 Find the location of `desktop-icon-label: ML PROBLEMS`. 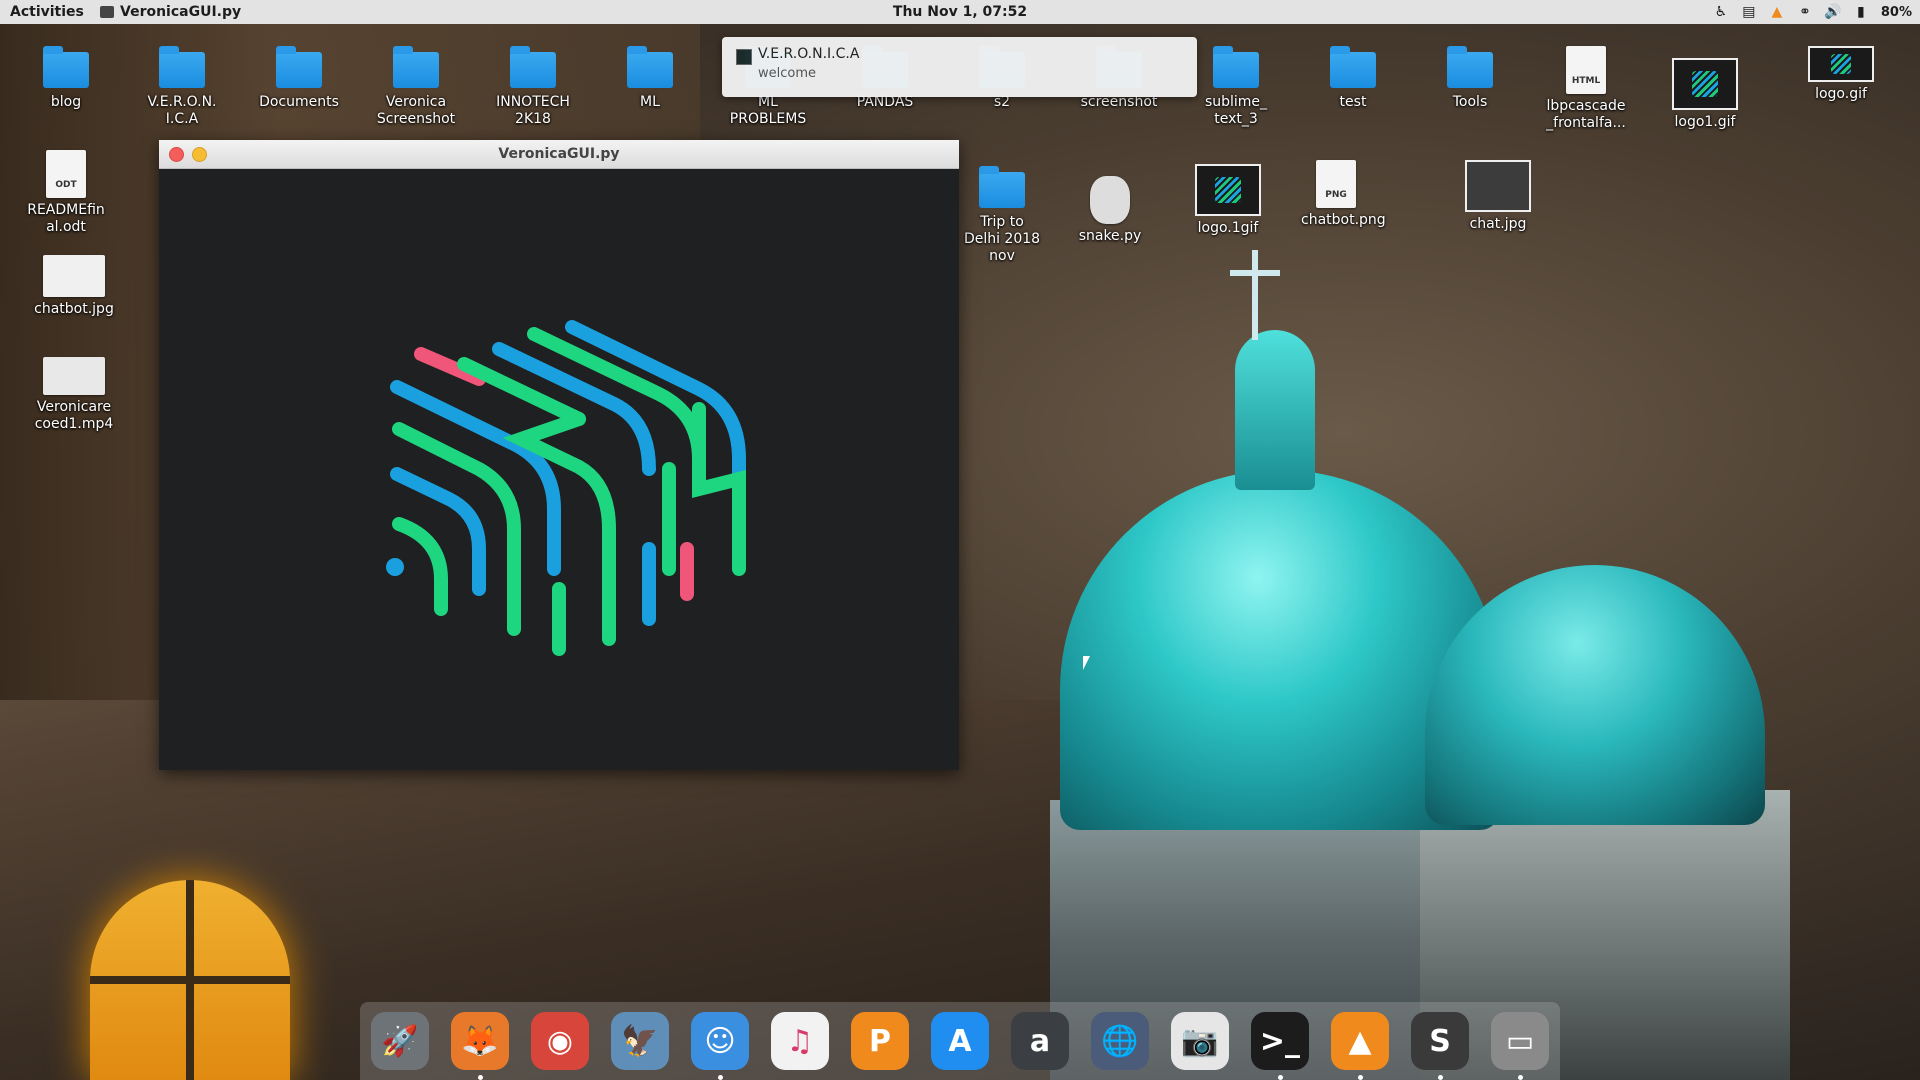

desktop-icon-label: ML PROBLEMS is located at coordinates (768, 110).